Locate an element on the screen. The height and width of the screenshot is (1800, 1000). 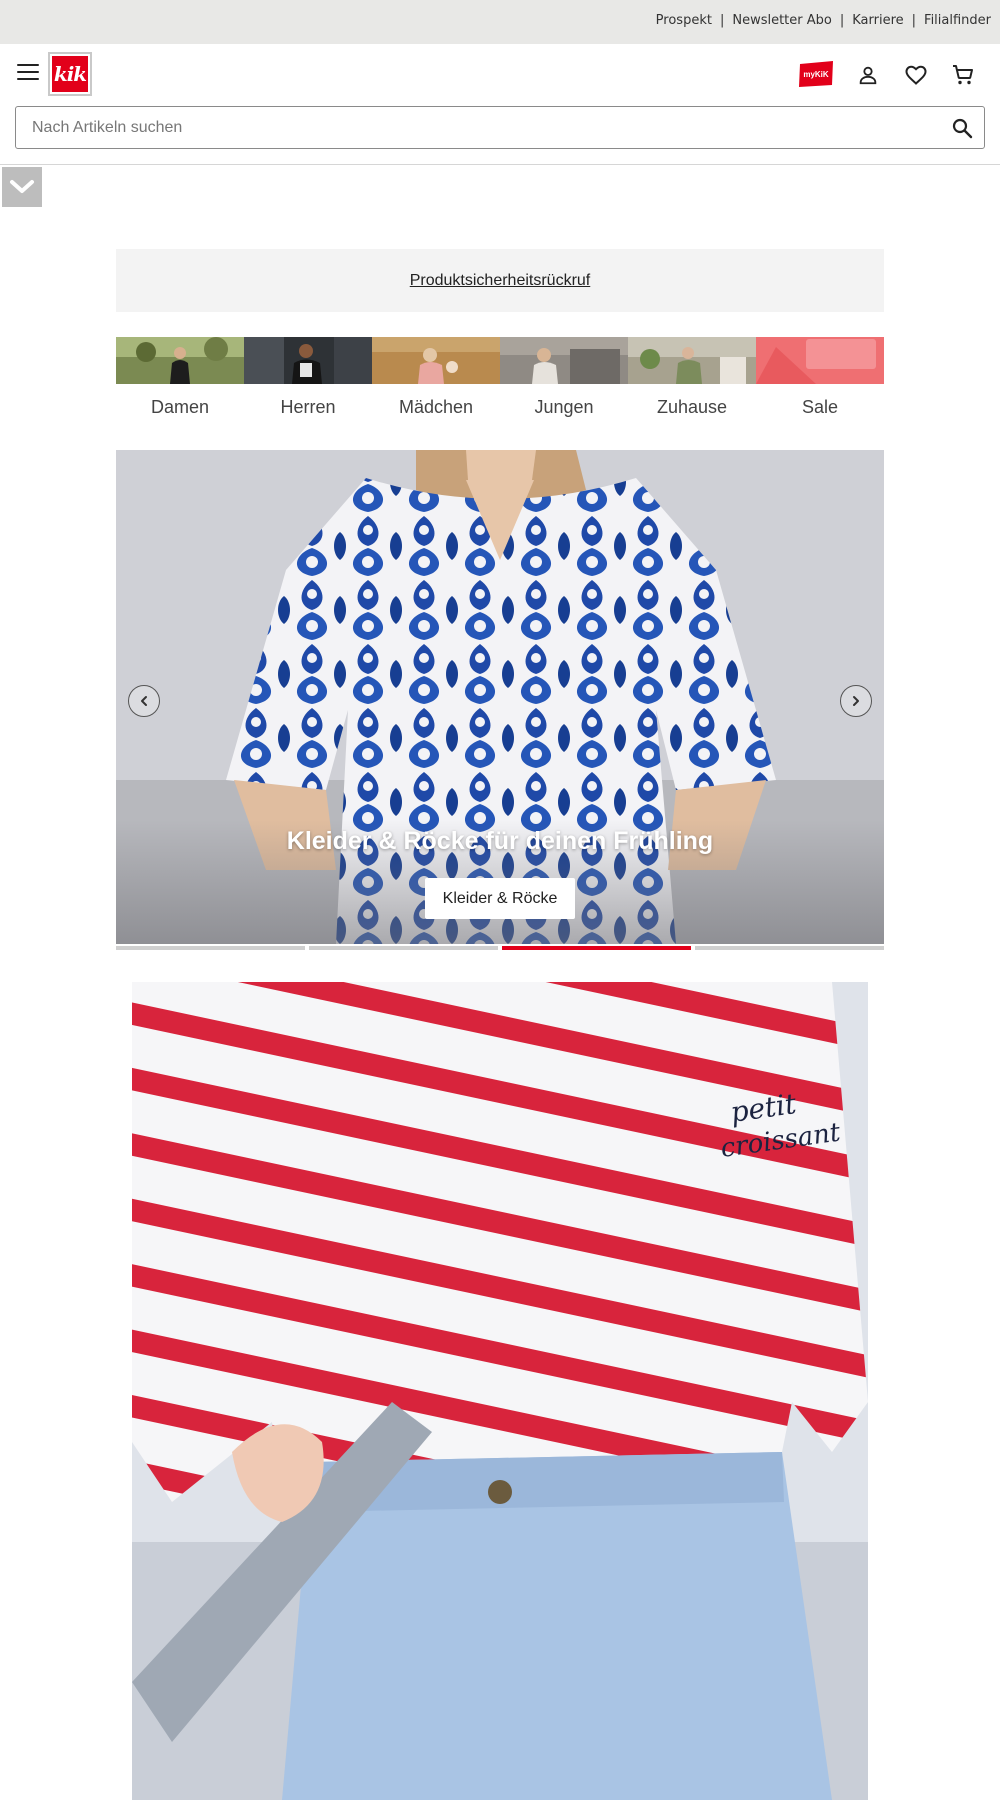
category-label: Jungen is located at coordinates (564, 407).